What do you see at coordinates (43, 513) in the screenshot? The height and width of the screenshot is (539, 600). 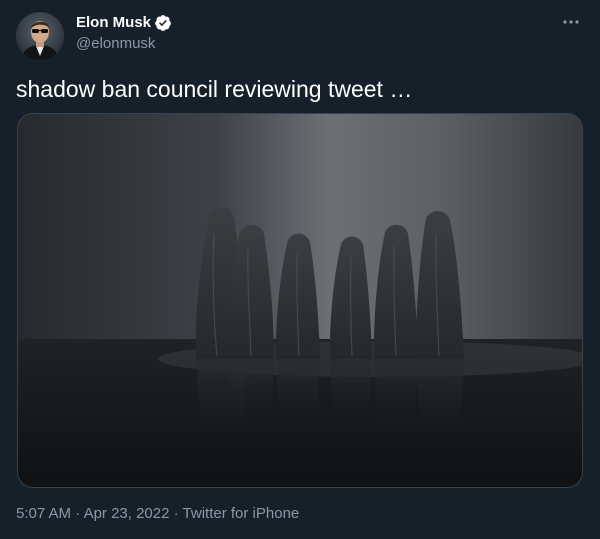 I see `tweet-time: 5:07 AM` at bounding box center [43, 513].